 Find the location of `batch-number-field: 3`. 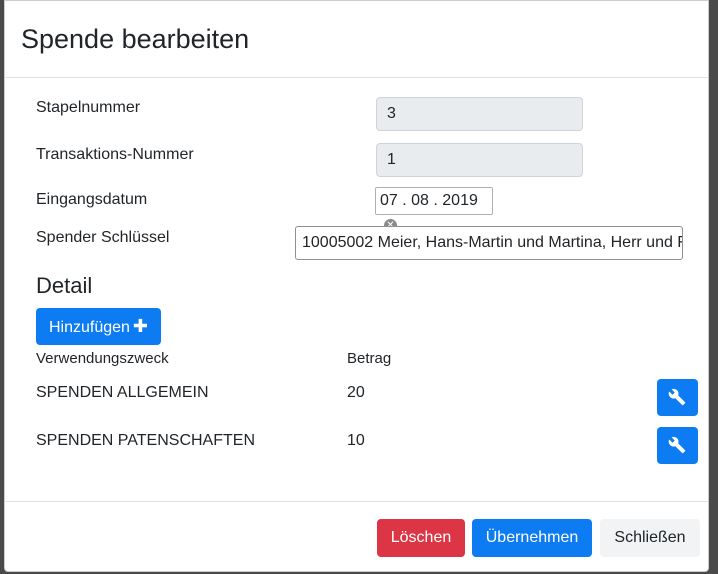

batch-number-field: 3 is located at coordinates (479, 114).